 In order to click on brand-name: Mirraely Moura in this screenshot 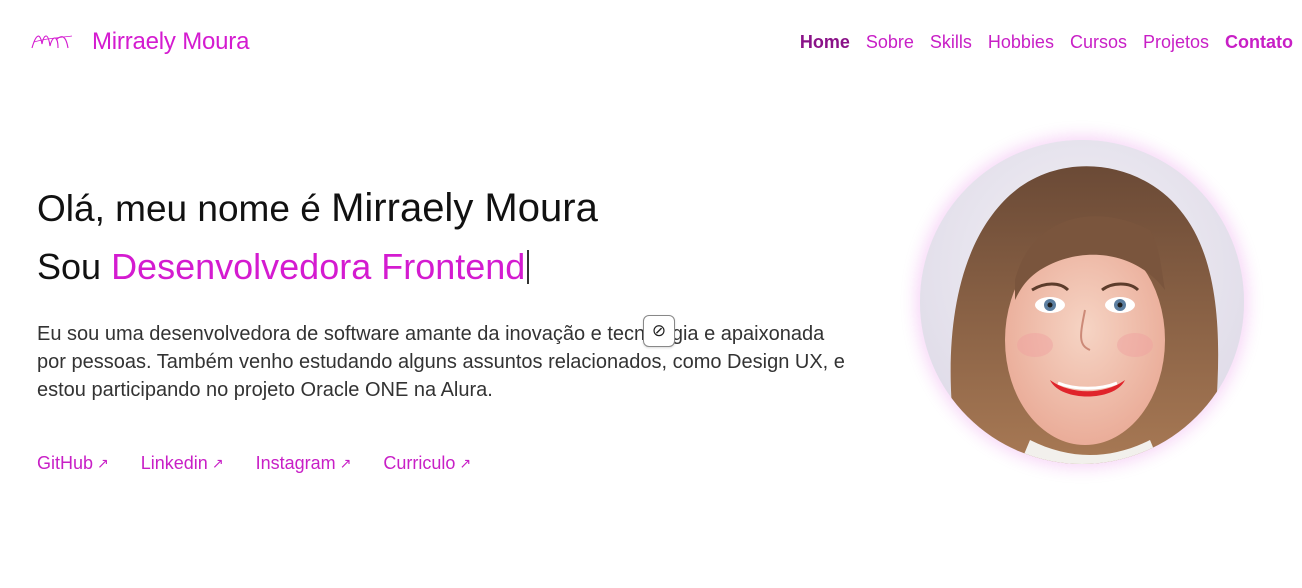, I will do `click(170, 42)`.